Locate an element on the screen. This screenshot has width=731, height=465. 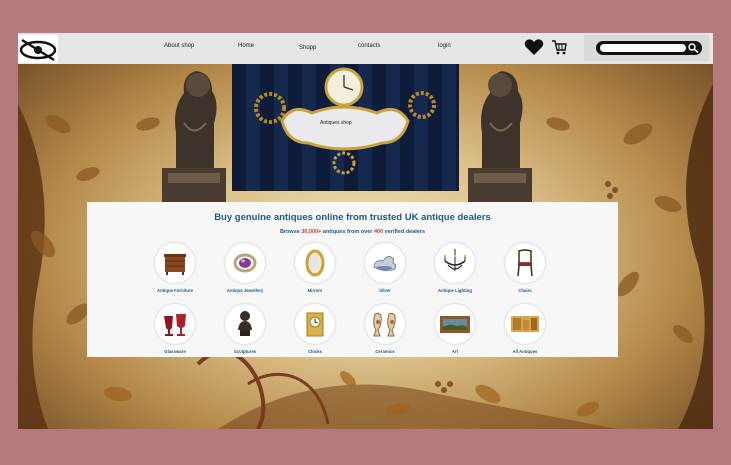
logo is located at coordinates (38, 49).